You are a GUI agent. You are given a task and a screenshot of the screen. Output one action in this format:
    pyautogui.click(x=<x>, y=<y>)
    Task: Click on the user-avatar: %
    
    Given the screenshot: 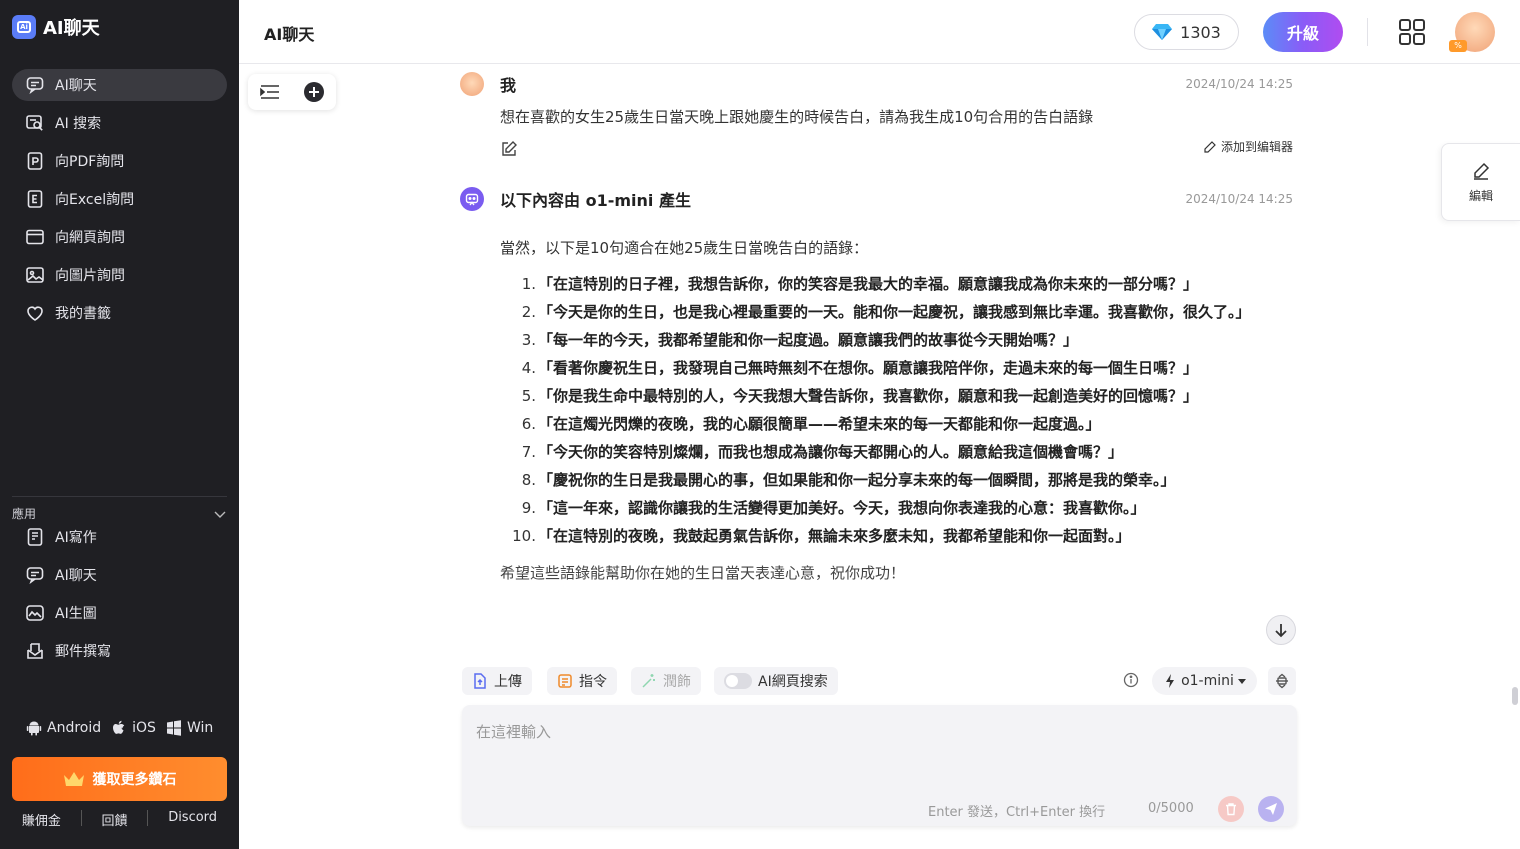 What is the action you would take?
    pyautogui.click(x=1472, y=32)
    